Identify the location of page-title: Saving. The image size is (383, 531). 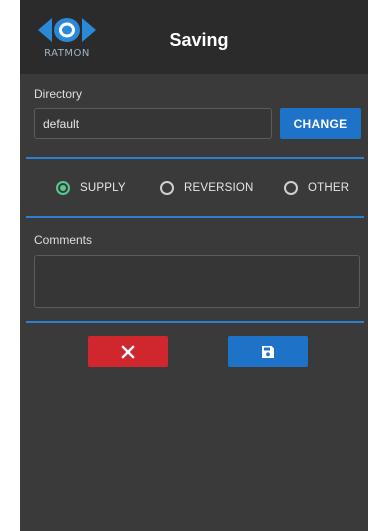
(199, 40).